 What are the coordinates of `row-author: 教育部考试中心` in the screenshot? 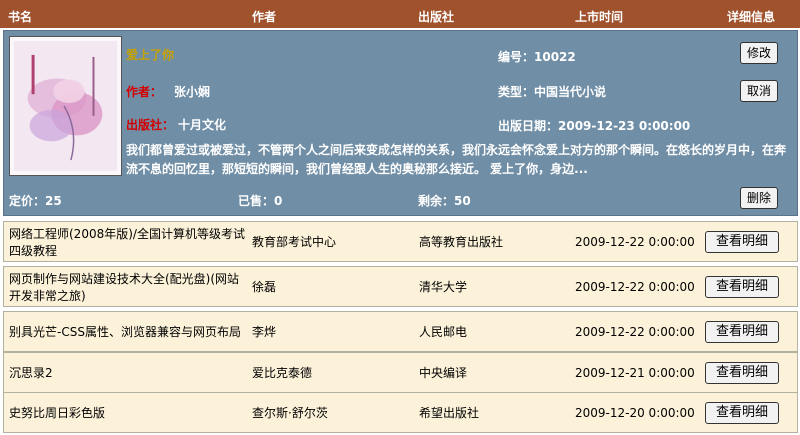 It's located at (294, 242).